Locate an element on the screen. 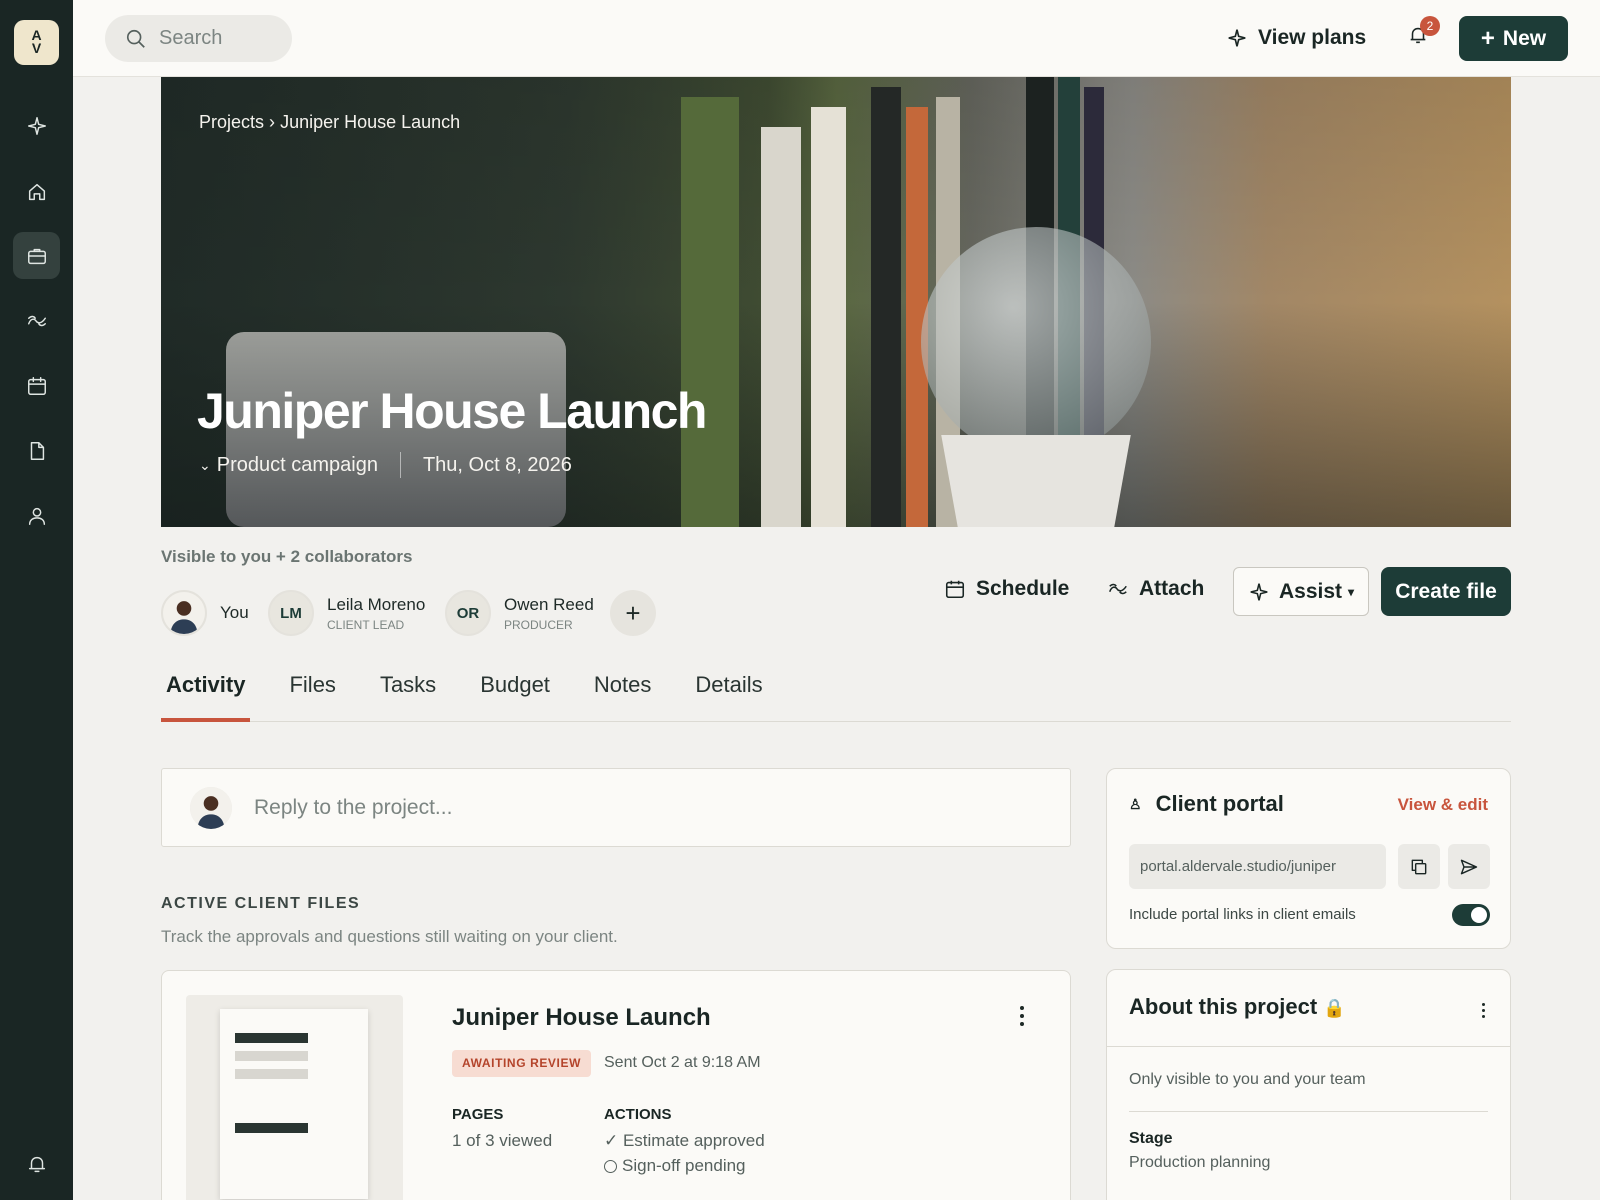 The image size is (1600, 1200). actions-label: ACTIONS is located at coordinates (638, 1114).